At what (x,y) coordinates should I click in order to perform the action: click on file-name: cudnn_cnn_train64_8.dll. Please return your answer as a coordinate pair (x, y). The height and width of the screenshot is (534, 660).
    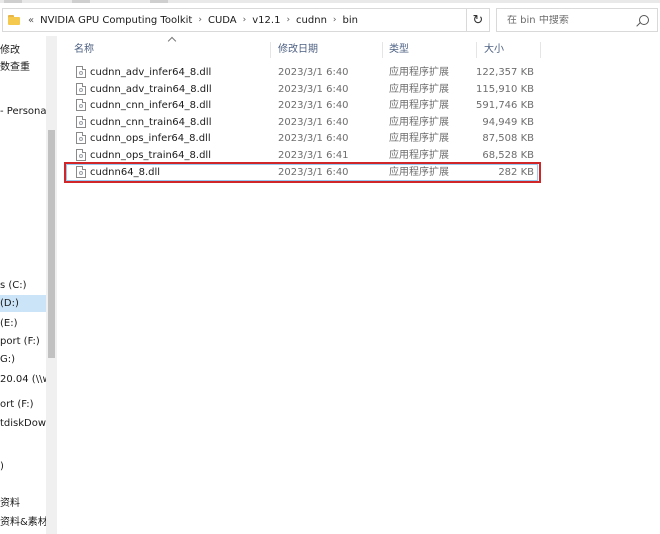
    Looking at the image, I should click on (151, 122).